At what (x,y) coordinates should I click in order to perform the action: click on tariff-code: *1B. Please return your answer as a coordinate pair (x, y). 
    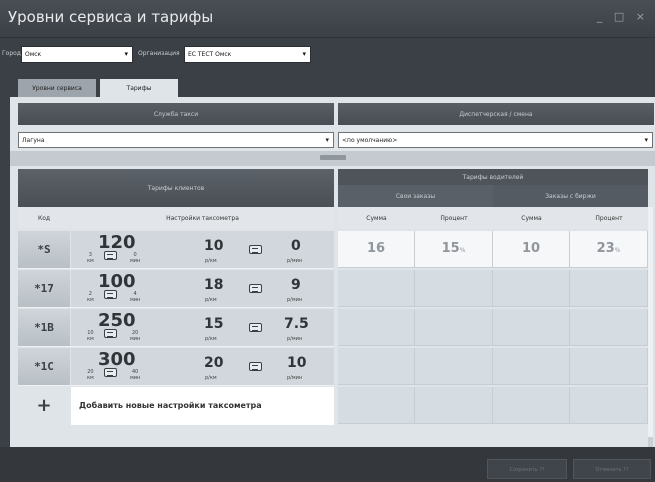
    Looking at the image, I should click on (44, 327).